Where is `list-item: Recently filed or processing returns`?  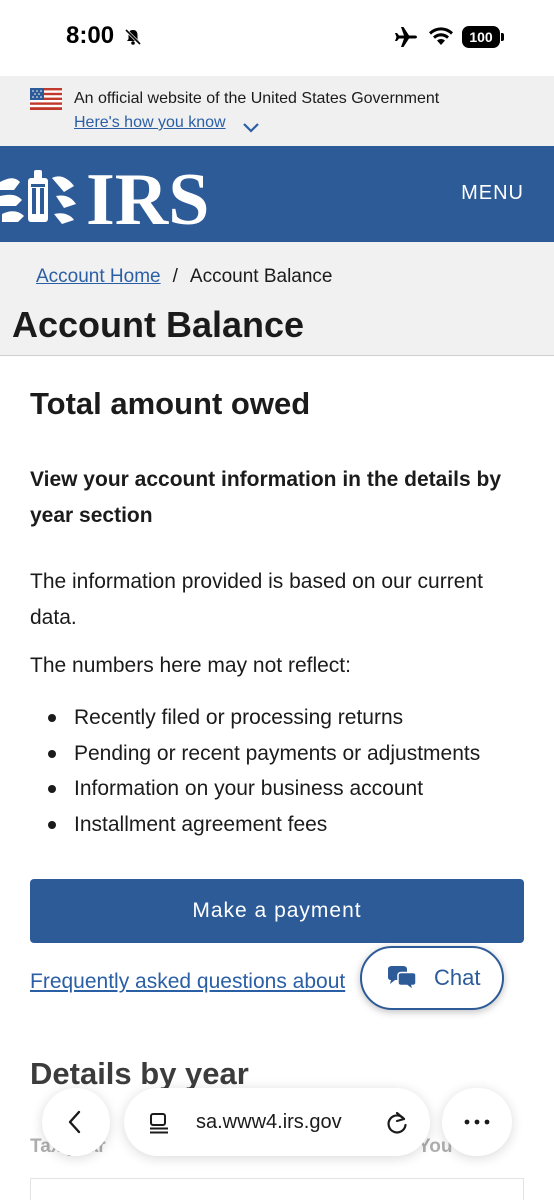 list-item: Recently filed or processing returns is located at coordinates (280, 718).